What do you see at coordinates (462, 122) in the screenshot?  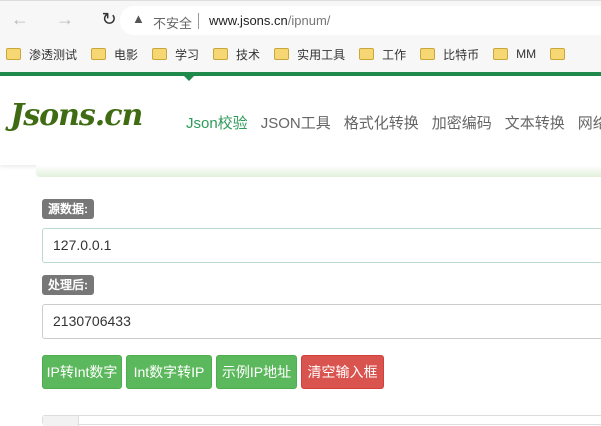 I see `nav-encrypt-encode: 加密编码` at bounding box center [462, 122].